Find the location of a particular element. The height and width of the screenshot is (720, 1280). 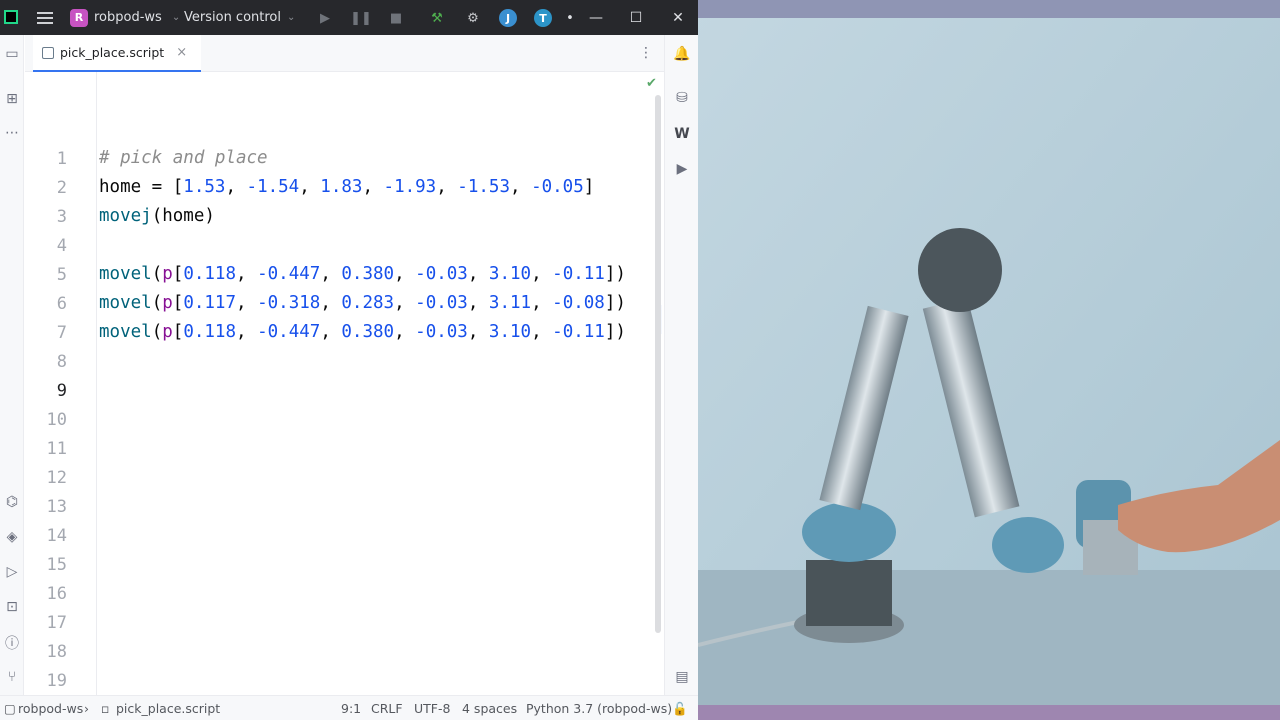

line-number: 5 is located at coordinates (46, 275).